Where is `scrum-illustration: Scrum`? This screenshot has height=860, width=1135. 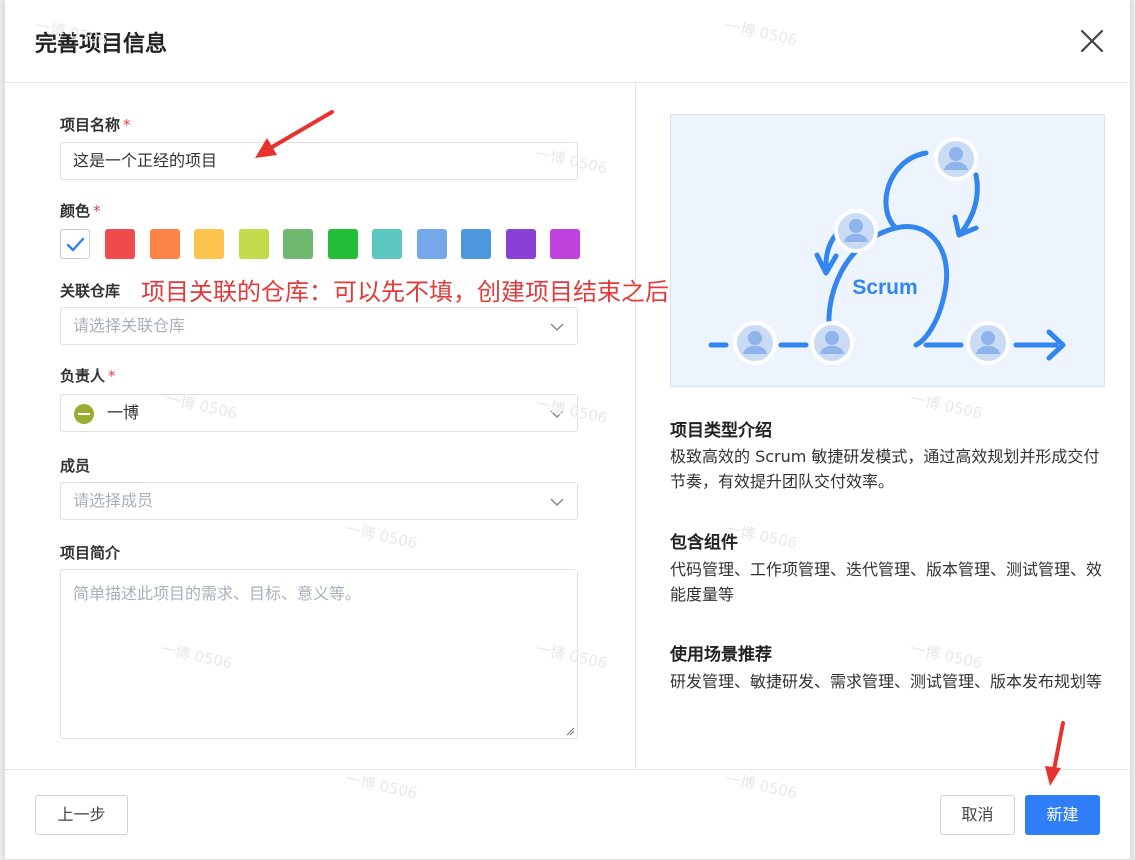 scrum-illustration: Scrum is located at coordinates (887, 250).